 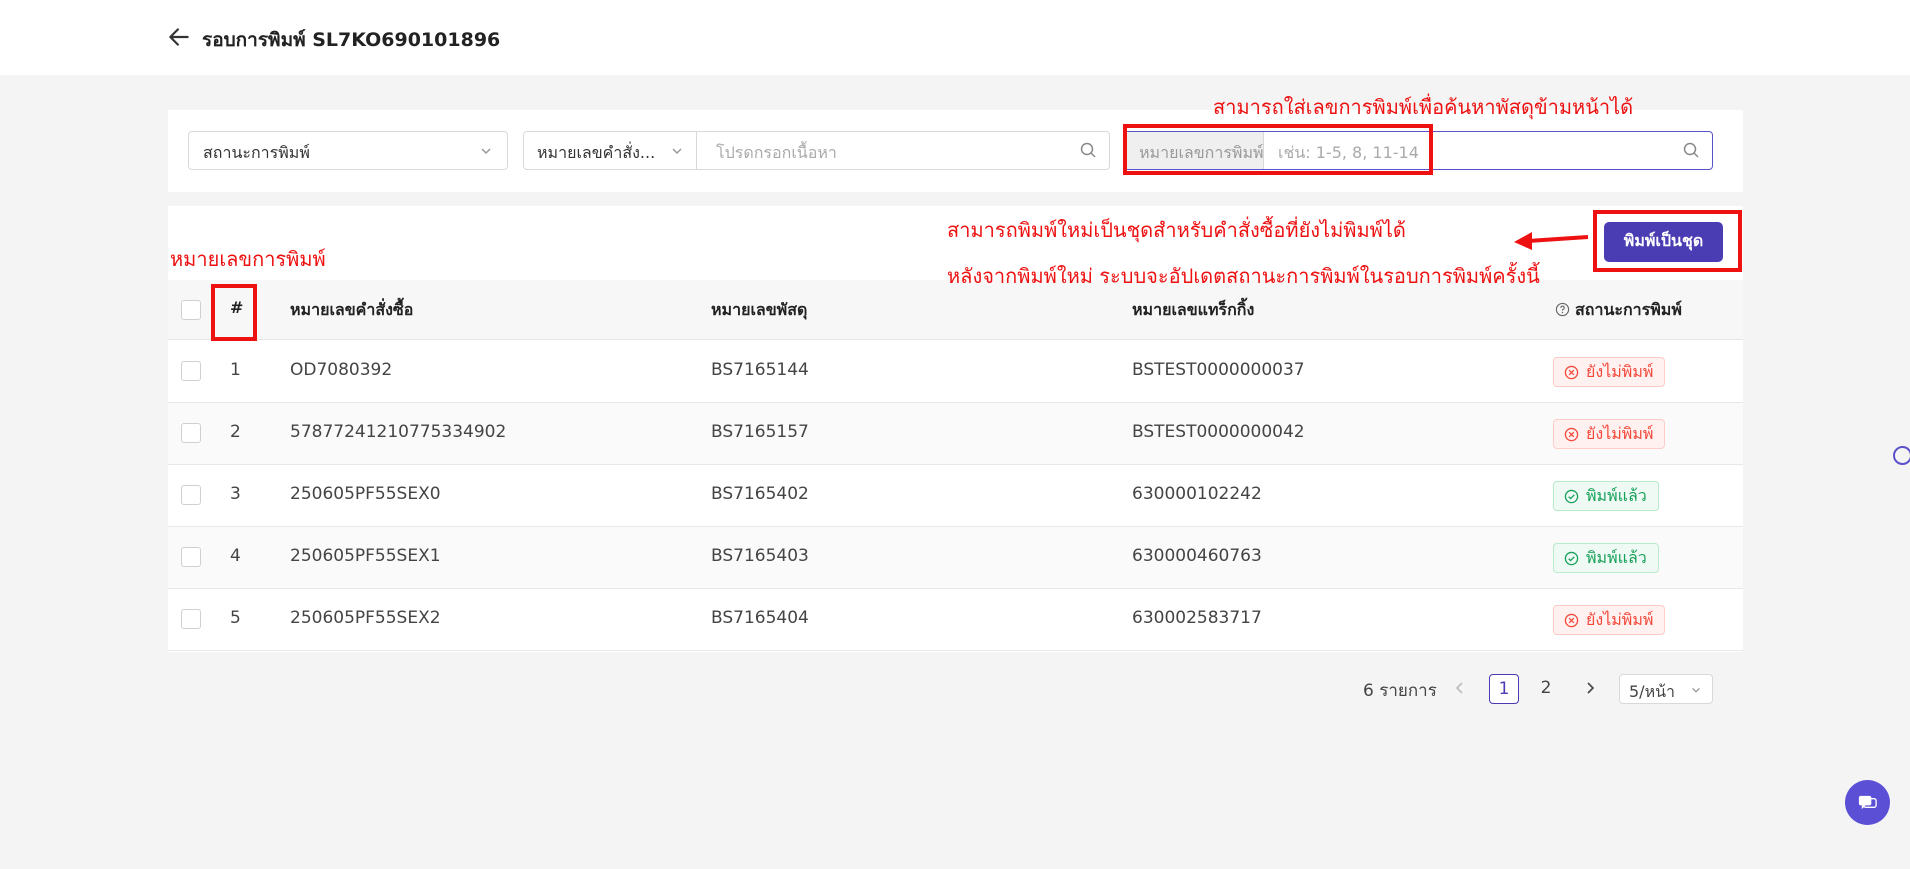 I want to click on parcel-number: BS7165403, so click(x=760, y=556).